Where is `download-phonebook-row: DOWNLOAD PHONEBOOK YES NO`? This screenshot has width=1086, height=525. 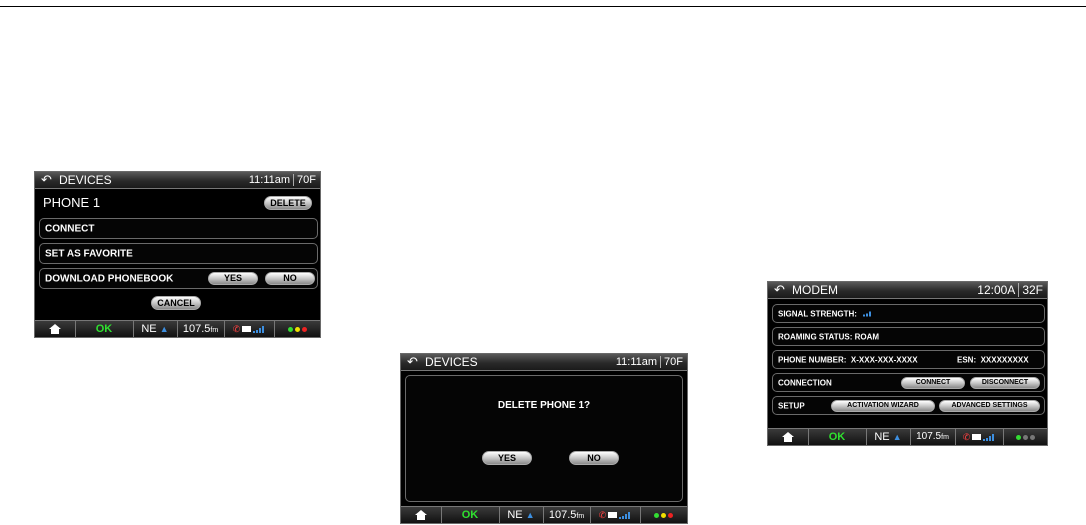 download-phonebook-row: DOWNLOAD PHONEBOOK YES NO is located at coordinates (178, 278).